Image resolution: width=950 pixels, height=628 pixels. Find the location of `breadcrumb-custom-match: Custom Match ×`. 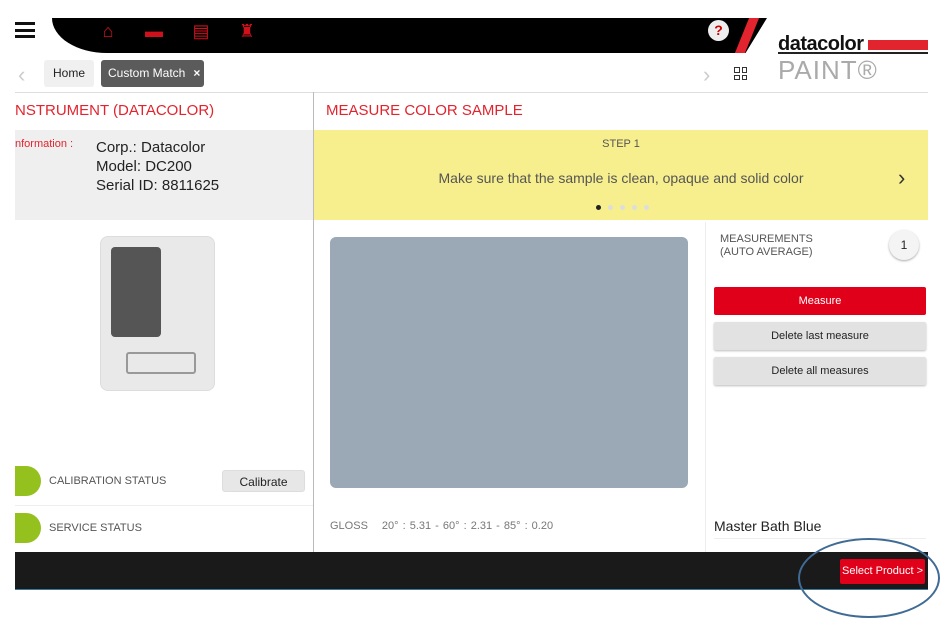

breadcrumb-custom-match: Custom Match × is located at coordinates (152, 73).